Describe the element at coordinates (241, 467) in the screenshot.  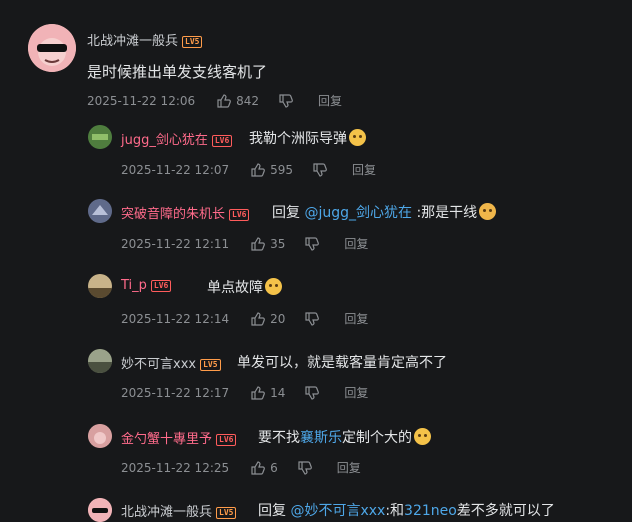
I see `reply-meta: 2025-11-22 12:25 6 回复` at that location.